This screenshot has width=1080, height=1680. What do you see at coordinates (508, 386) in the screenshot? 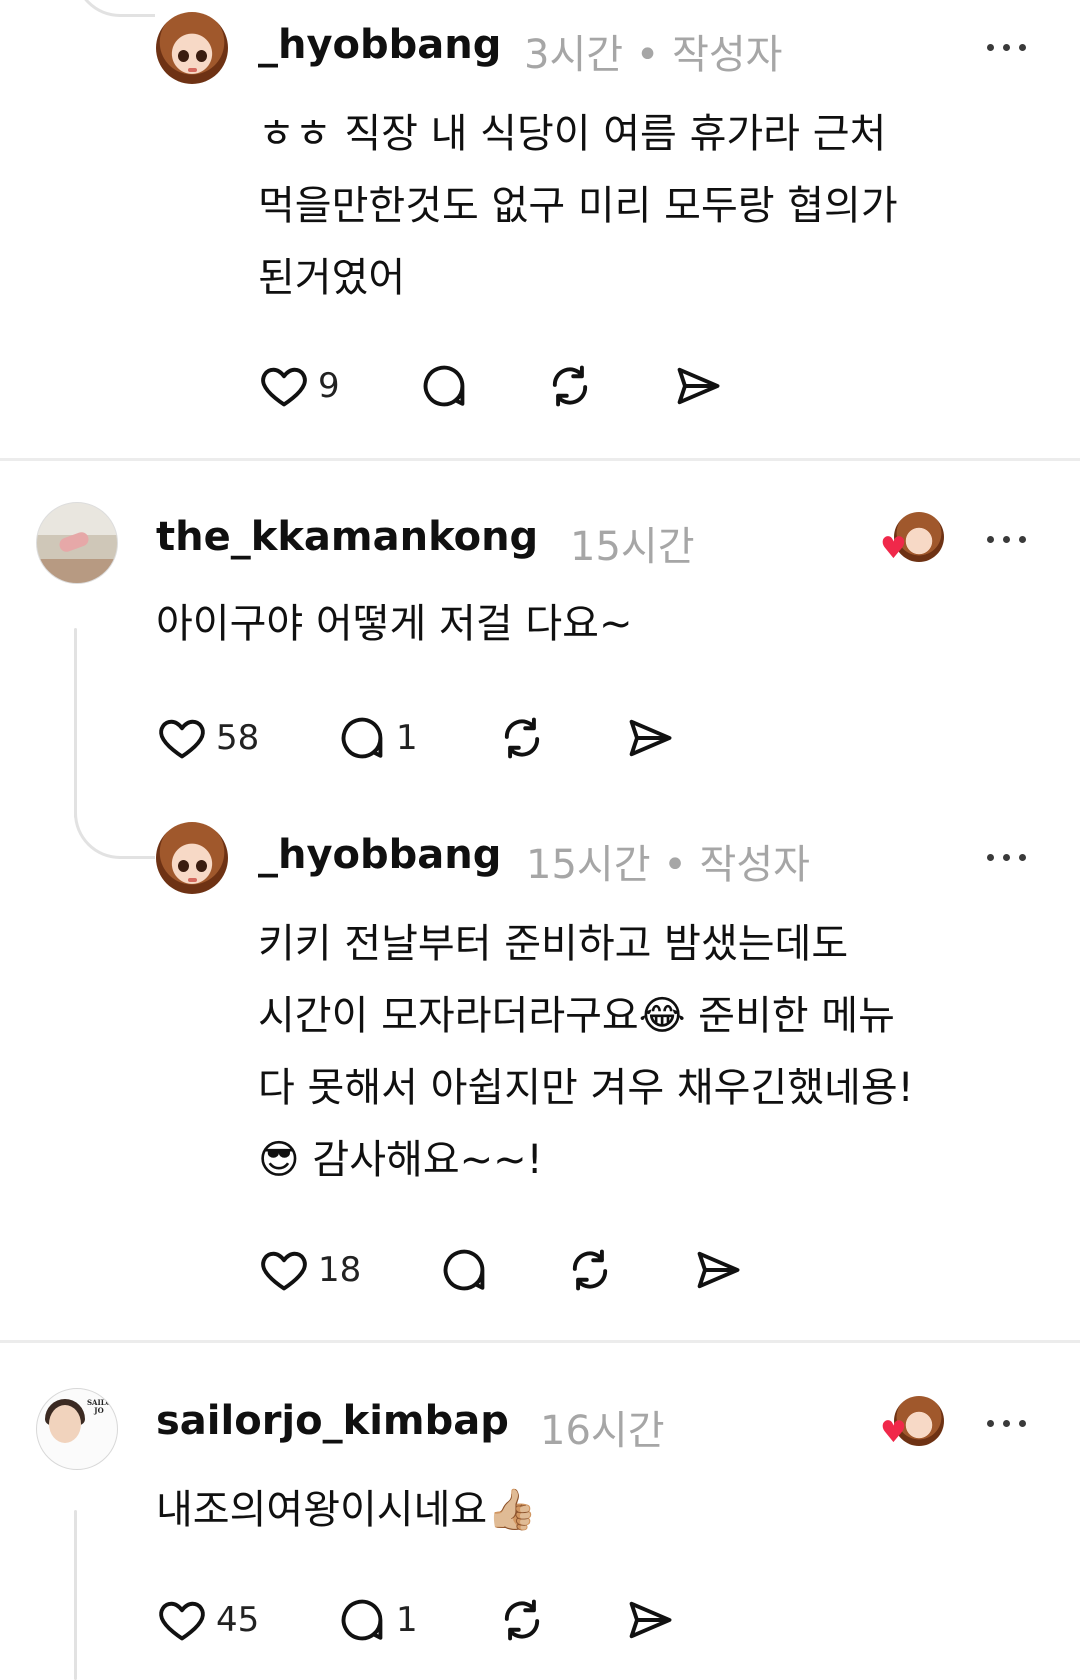
I see `action-bar: 9` at bounding box center [508, 386].